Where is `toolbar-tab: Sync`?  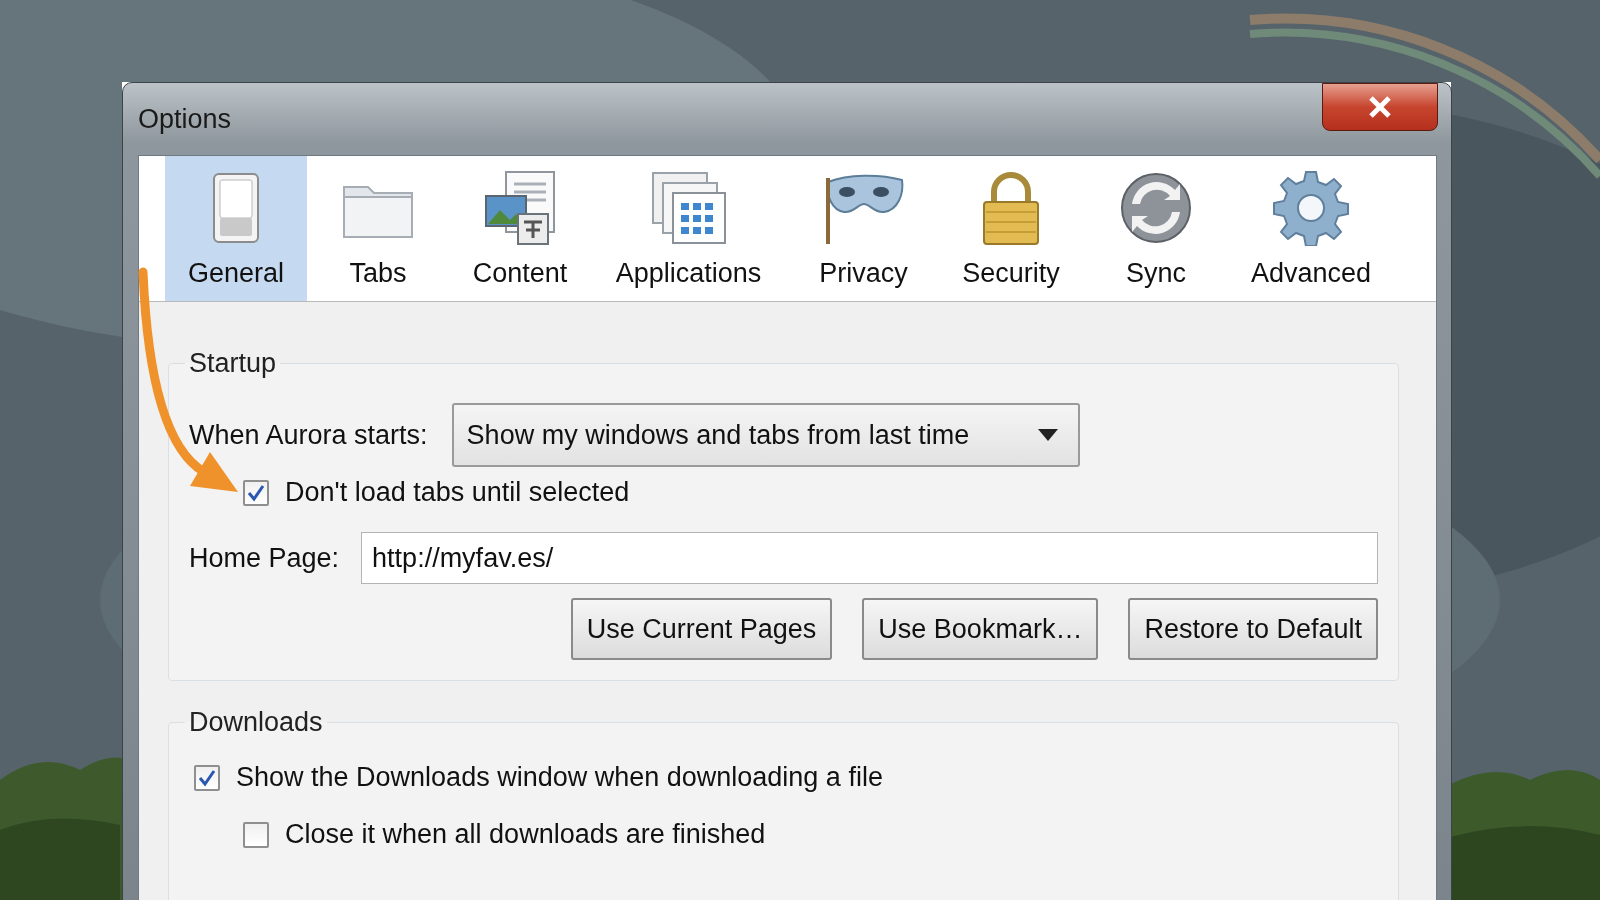
toolbar-tab: Sync is located at coordinates (1156, 228).